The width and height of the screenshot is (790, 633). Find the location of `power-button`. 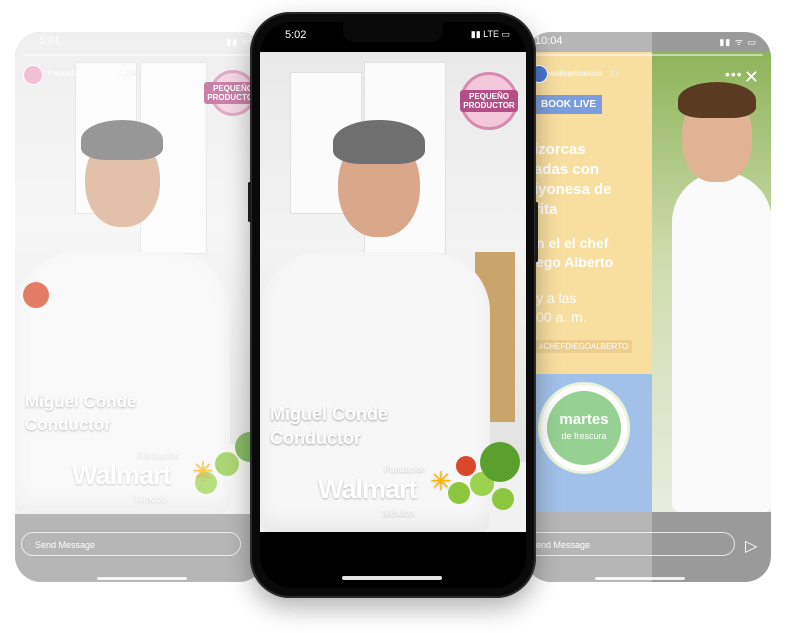

power-button is located at coordinates (536, 232).